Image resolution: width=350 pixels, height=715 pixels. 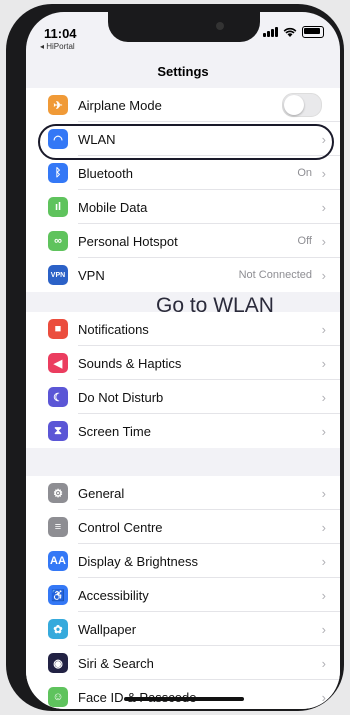 I want to click on settings-row-label: Airplane Mode, so click(x=120, y=105).